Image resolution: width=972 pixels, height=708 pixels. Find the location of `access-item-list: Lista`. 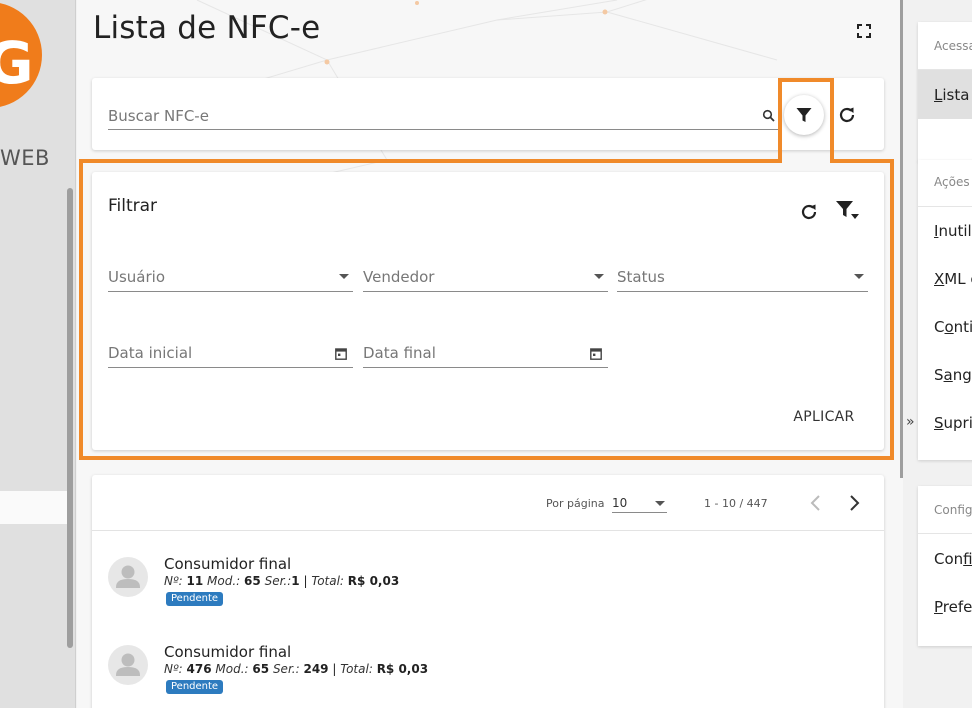

access-item-list: Lista is located at coordinates (951, 95).